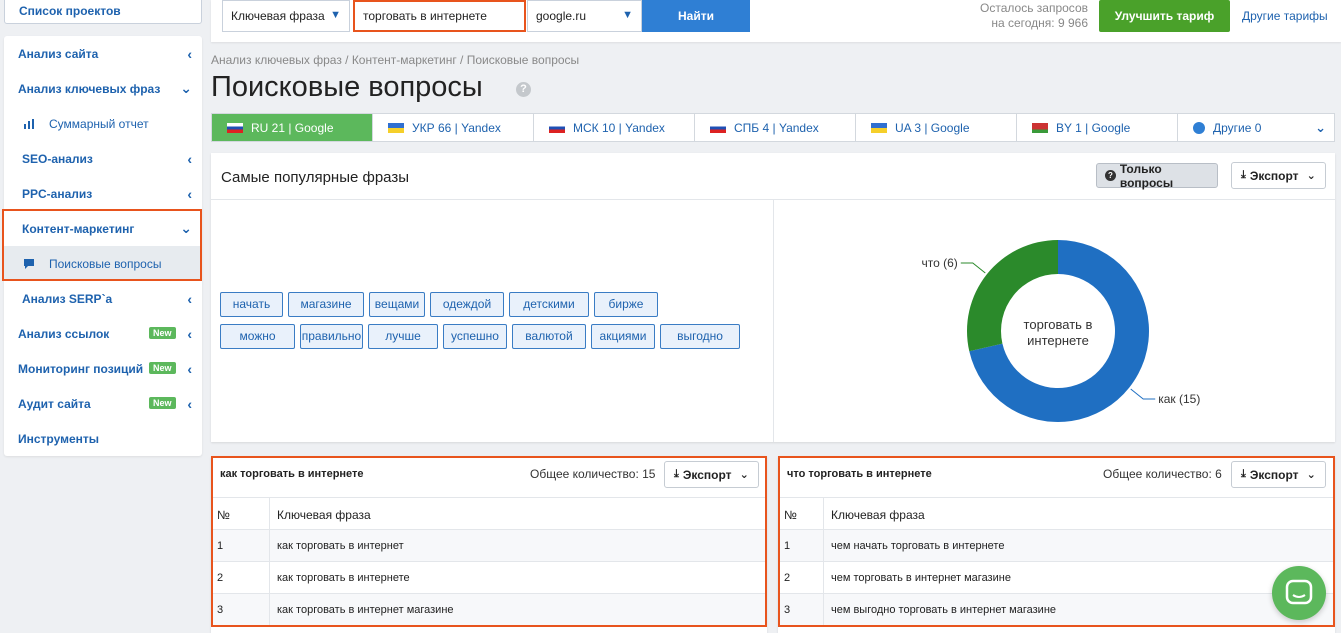 Image resolution: width=1341 pixels, height=633 pixels. I want to click on only-questions-button: ? Только вопросы, so click(1157, 175).